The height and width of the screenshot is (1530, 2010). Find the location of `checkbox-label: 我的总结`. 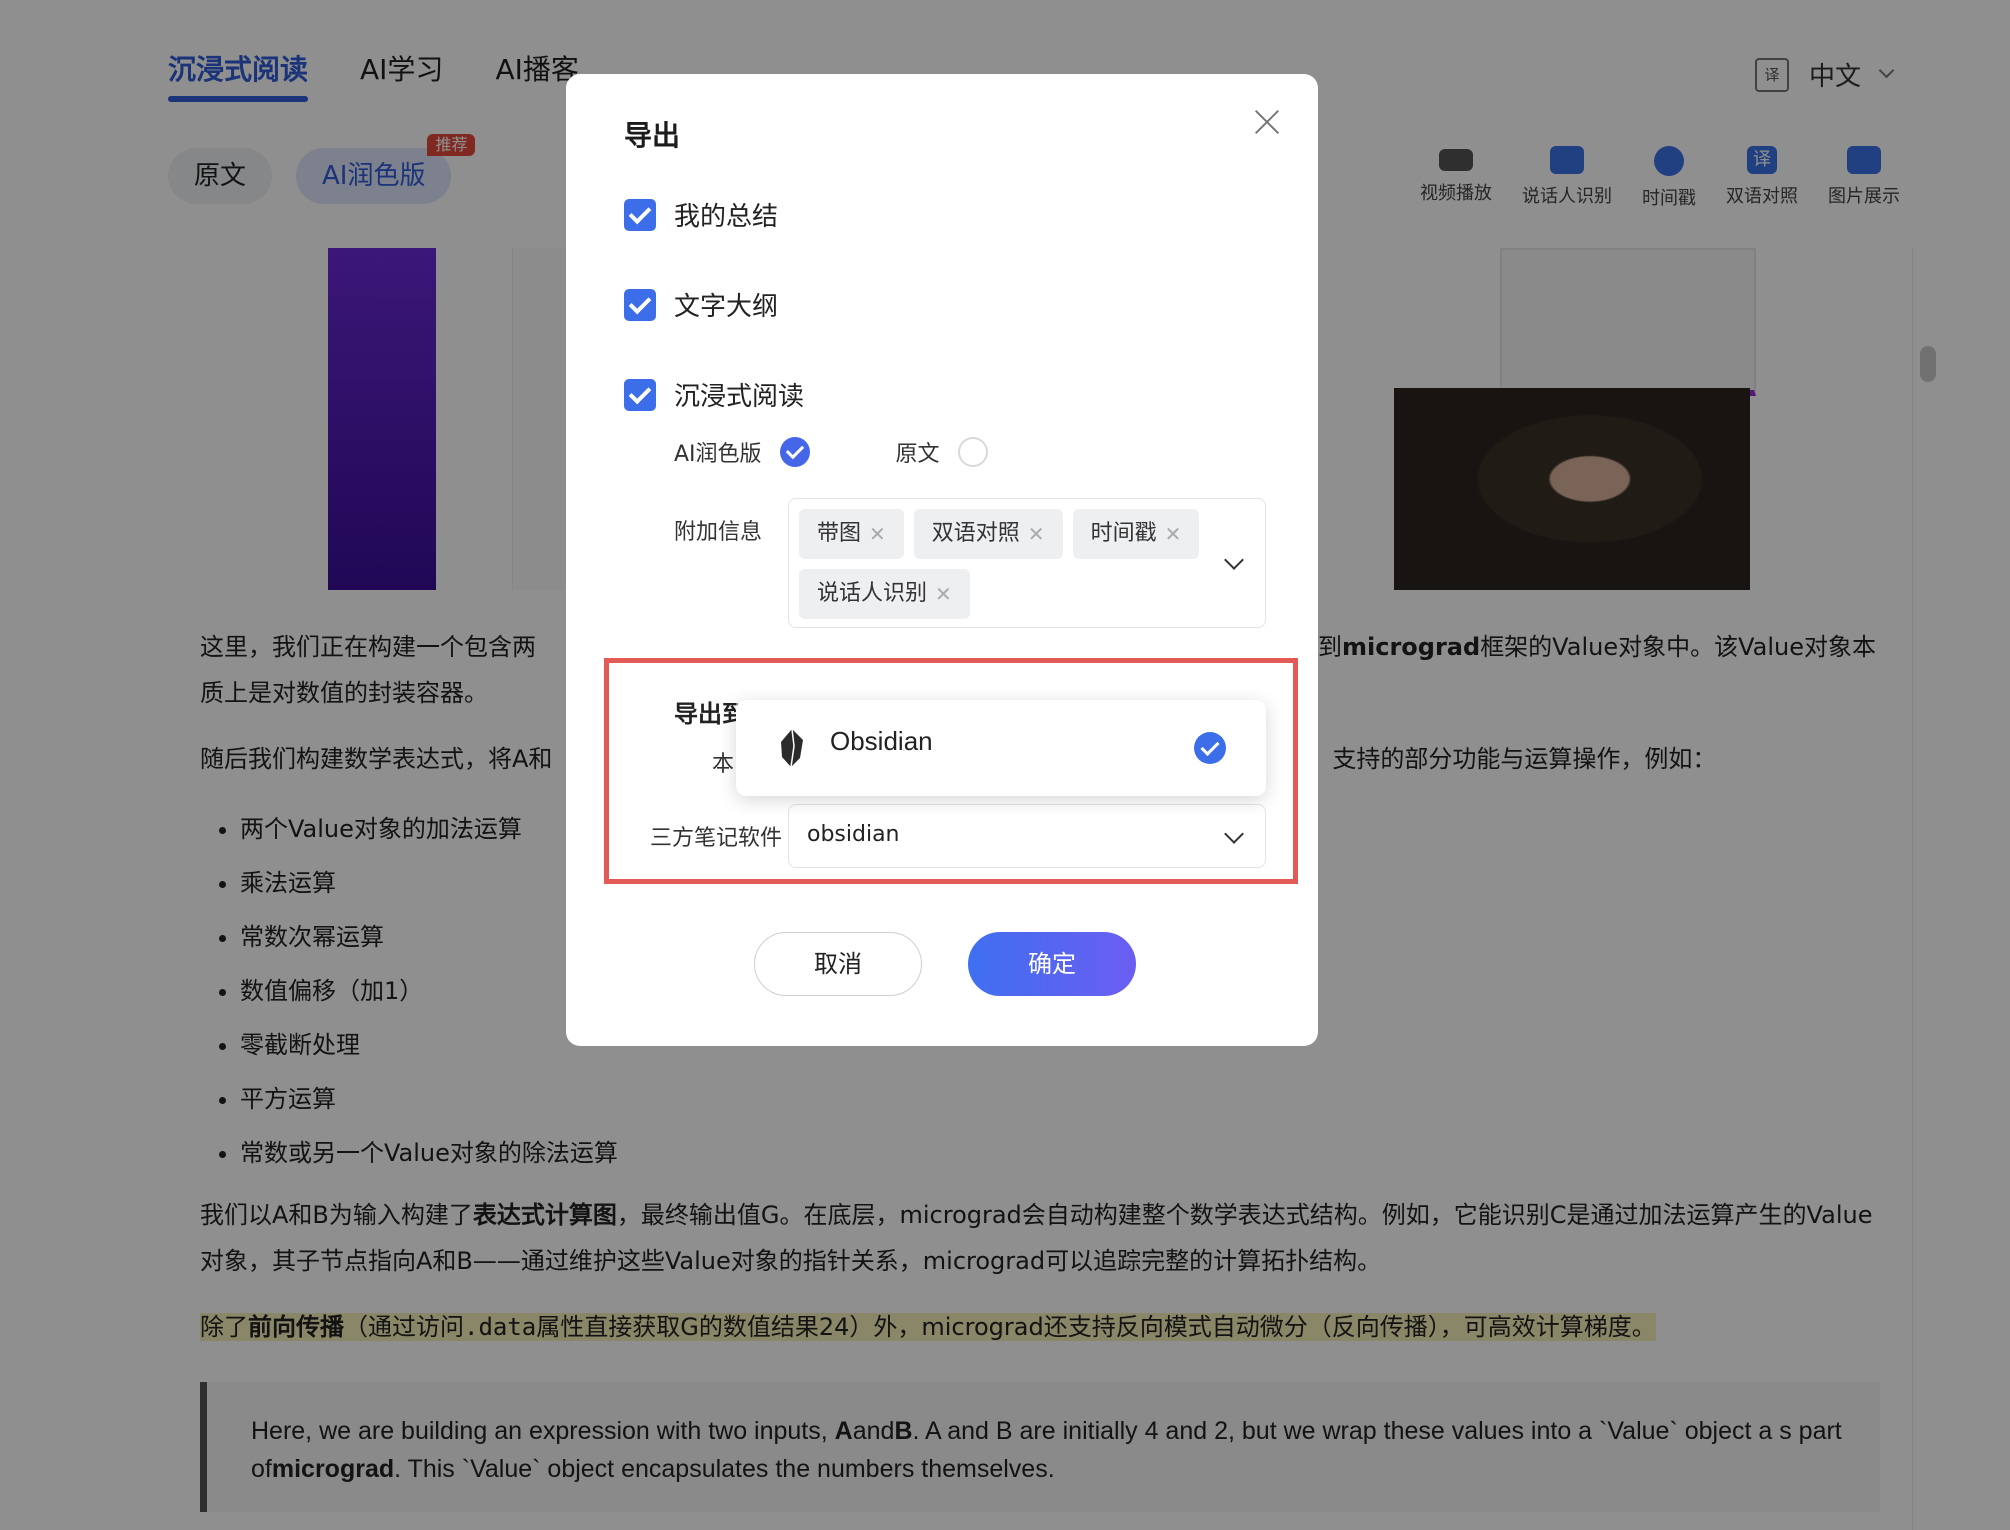

checkbox-label: 我的总结 is located at coordinates (726, 217).